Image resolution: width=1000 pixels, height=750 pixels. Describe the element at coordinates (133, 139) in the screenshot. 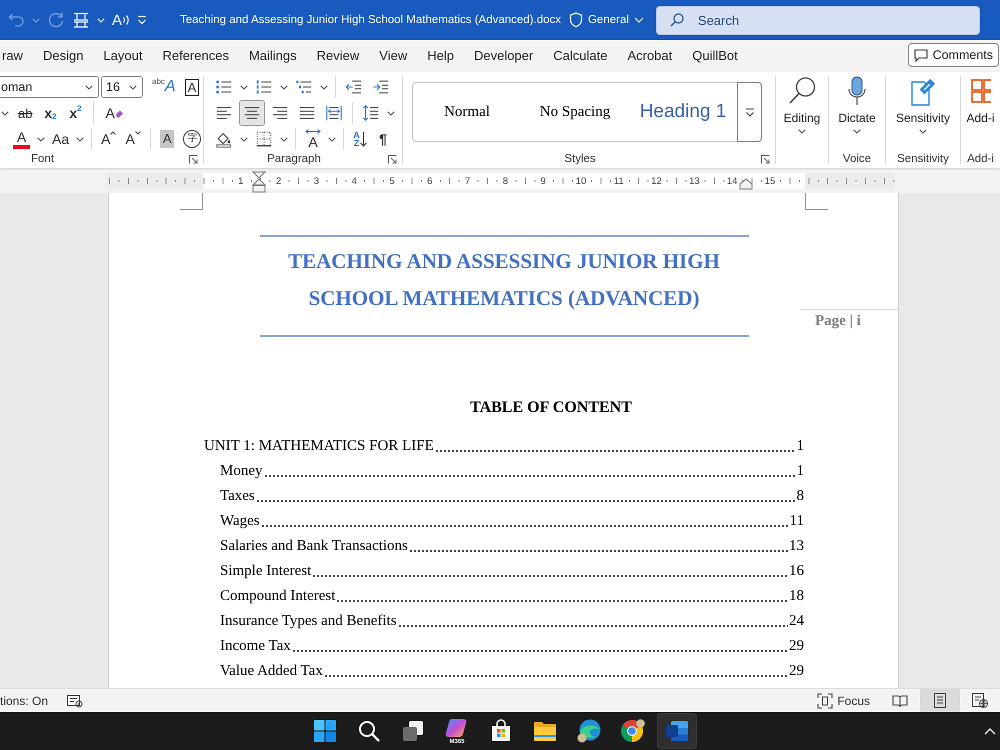

I see `shrink-font-button: A` at that location.